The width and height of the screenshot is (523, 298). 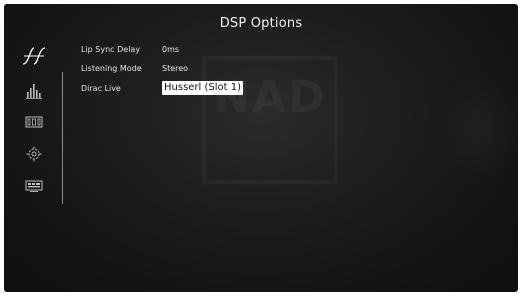 I want to click on setting-label: Listening Mode, so click(x=111, y=68).